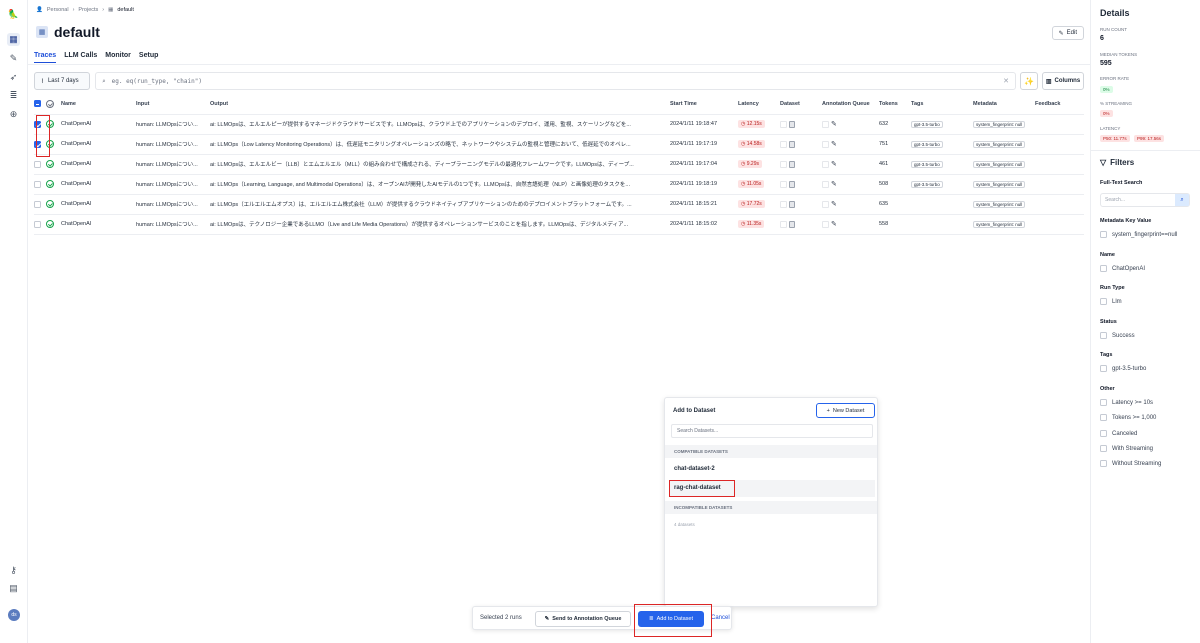 This screenshot has width=1200, height=643. I want to click on dataset-item-chat-dataset-2: chat-dataset-2, so click(694, 469).